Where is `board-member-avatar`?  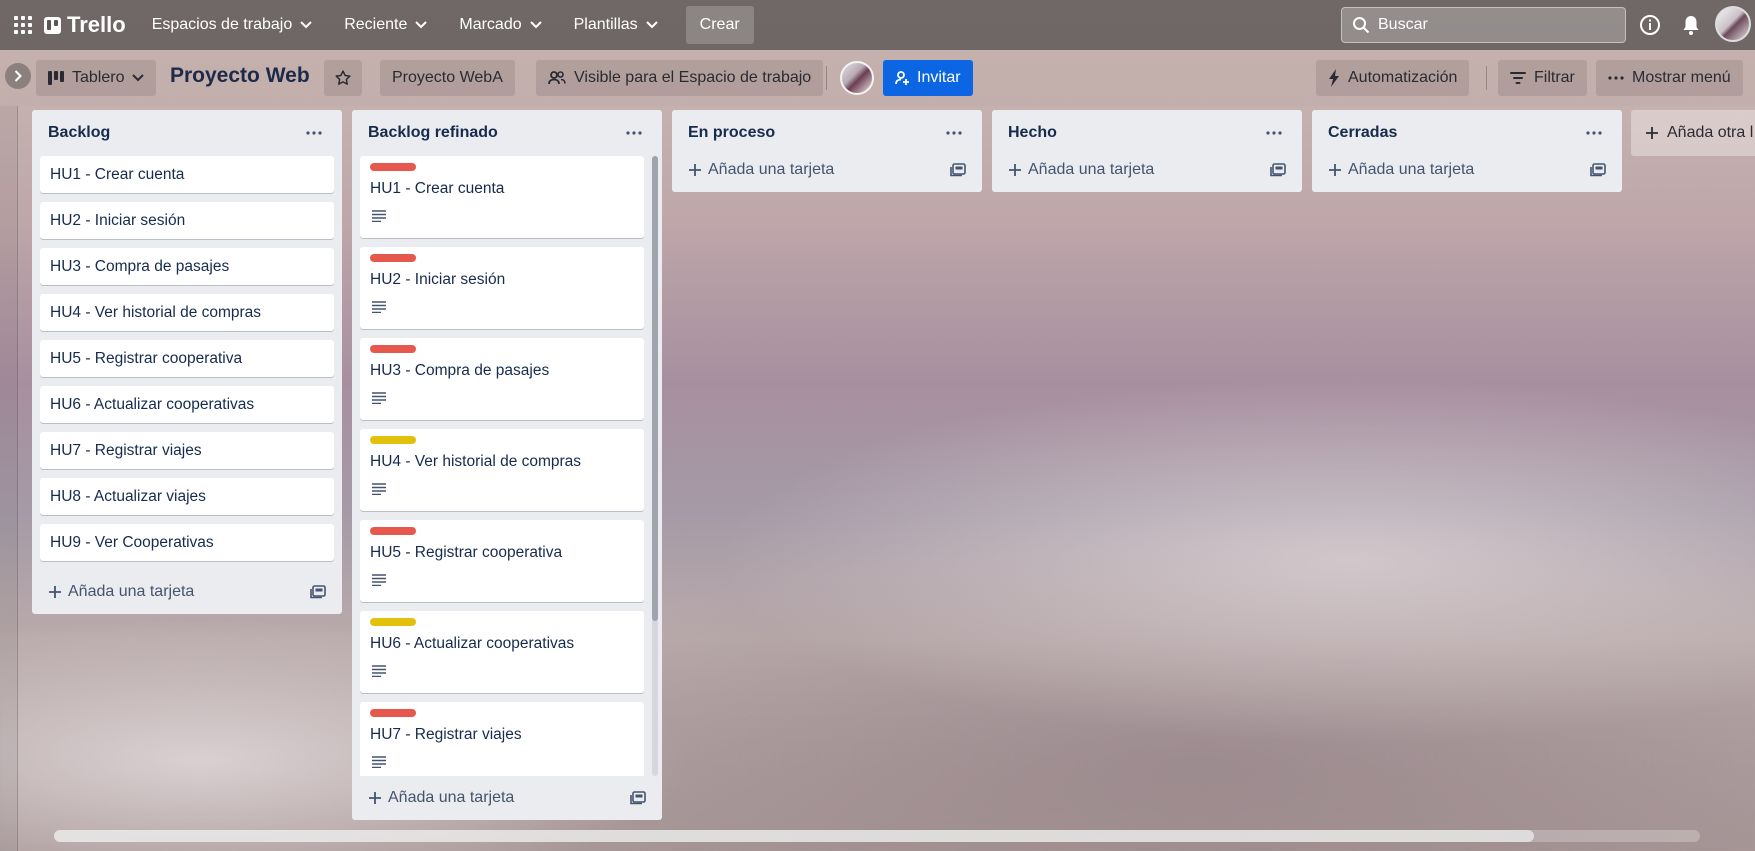
board-member-avatar is located at coordinates (857, 78).